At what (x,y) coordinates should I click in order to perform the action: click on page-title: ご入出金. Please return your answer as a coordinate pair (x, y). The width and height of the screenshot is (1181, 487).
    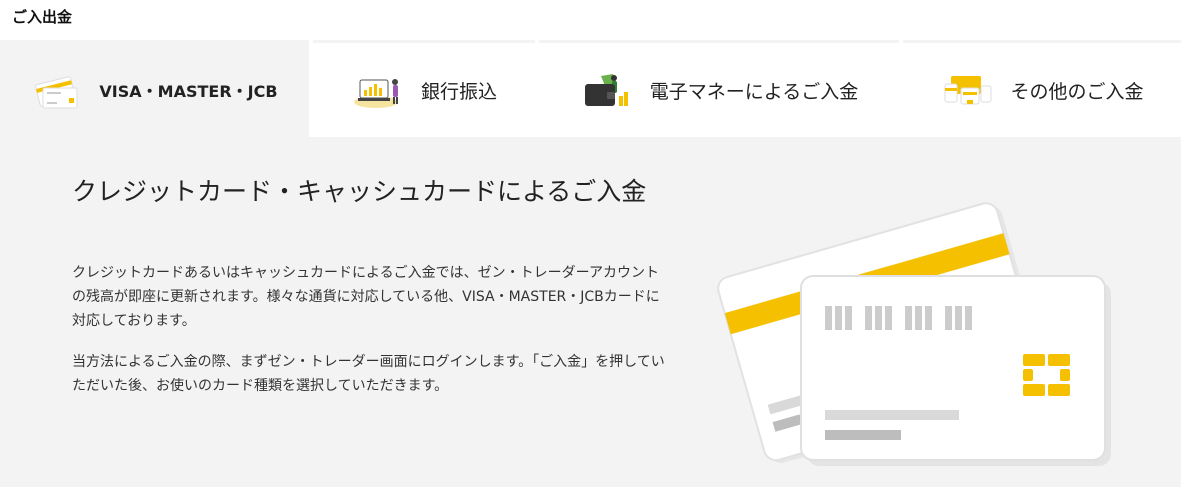
    Looking at the image, I should click on (42, 17).